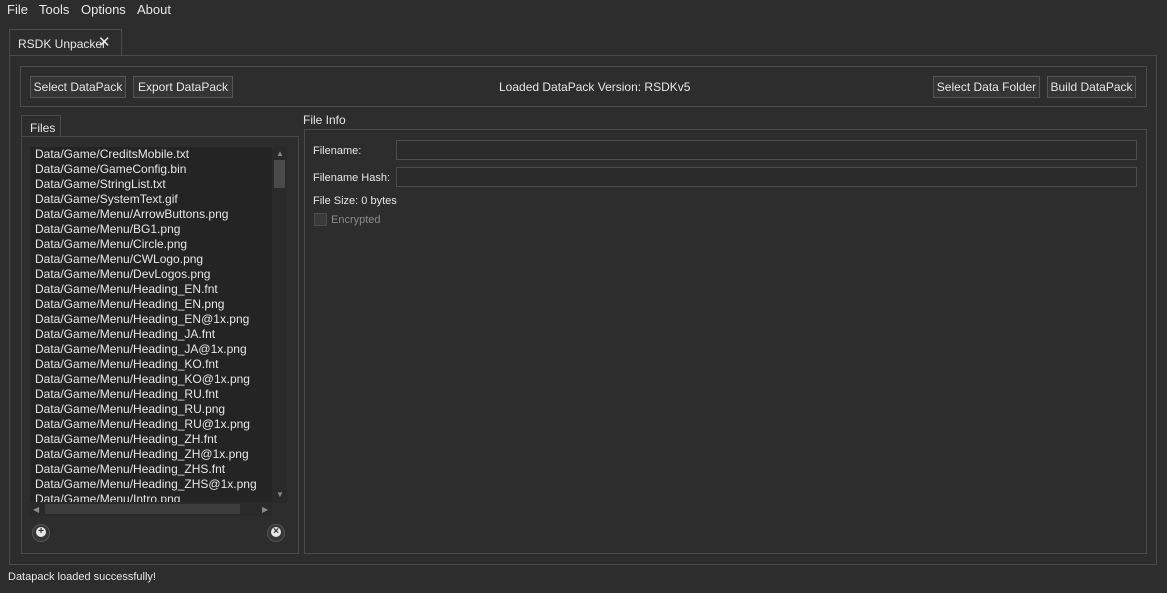 This screenshot has height=593, width=1167. What do you see at coordinates (151, 319) in the screenshot?
I see `file-list-item: Data/Game/Menu/Heading_EN@1x.png` at bounding box center [151, 319].